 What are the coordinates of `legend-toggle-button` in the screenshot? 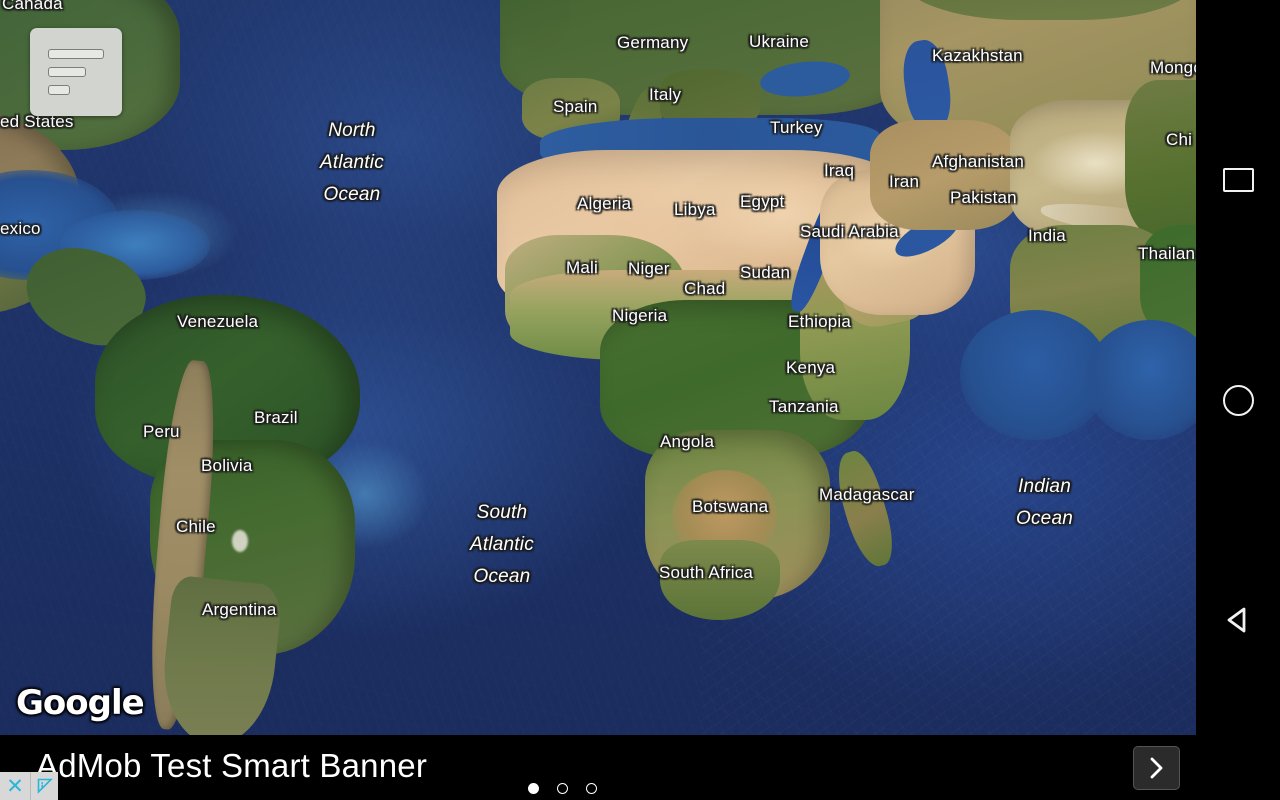 It's located at (76, 72).